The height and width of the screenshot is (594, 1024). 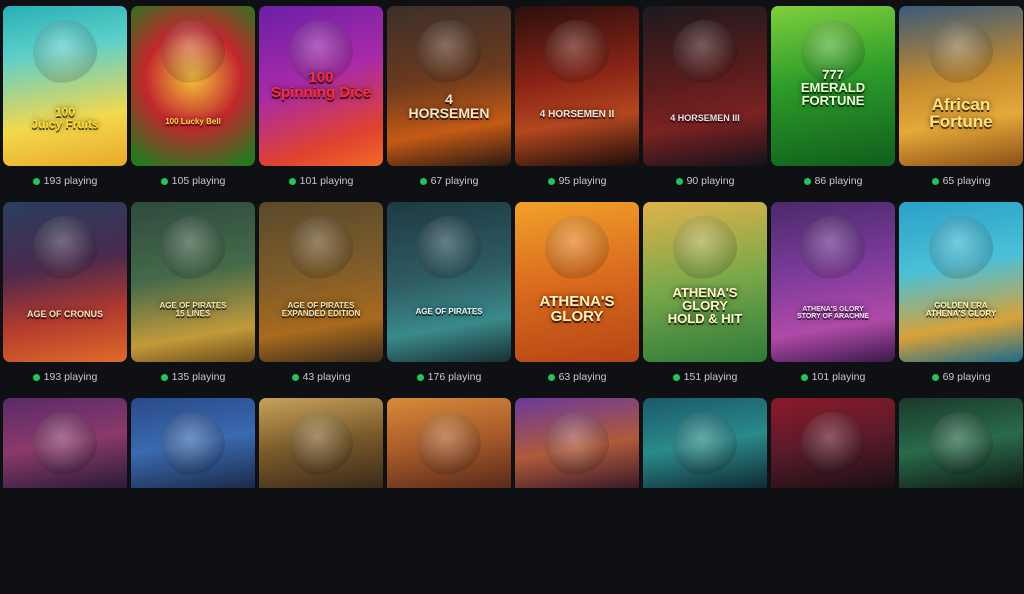 I want to click on players-label: 135 playing, so click(x=198, y=377).